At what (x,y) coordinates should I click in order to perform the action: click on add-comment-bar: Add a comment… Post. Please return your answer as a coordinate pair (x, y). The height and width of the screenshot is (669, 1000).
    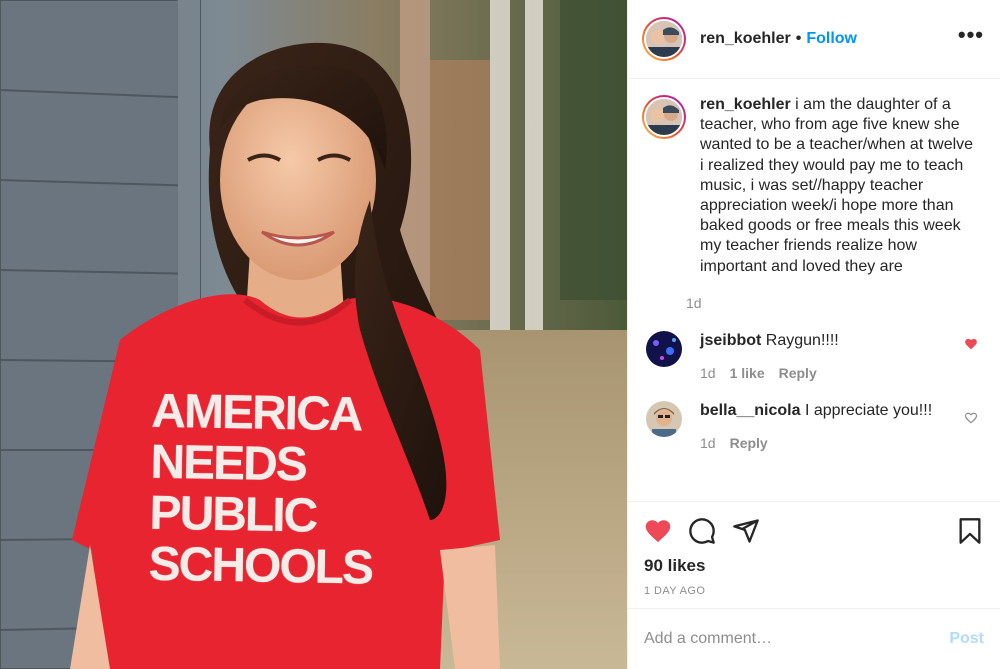
    Looking at the image, I should click on (814, 638).